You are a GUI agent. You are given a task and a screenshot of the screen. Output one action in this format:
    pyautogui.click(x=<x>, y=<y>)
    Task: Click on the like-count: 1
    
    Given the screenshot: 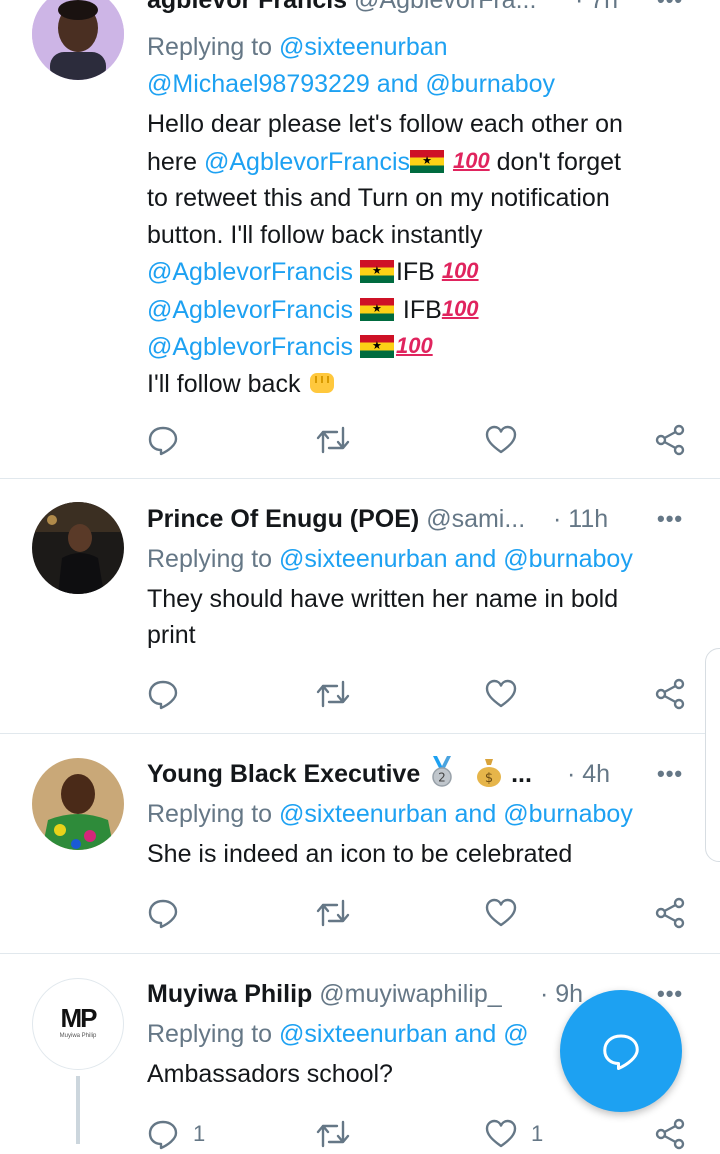 What is the action you would take?
    pyautogui.click(x=537, y=1133)
    